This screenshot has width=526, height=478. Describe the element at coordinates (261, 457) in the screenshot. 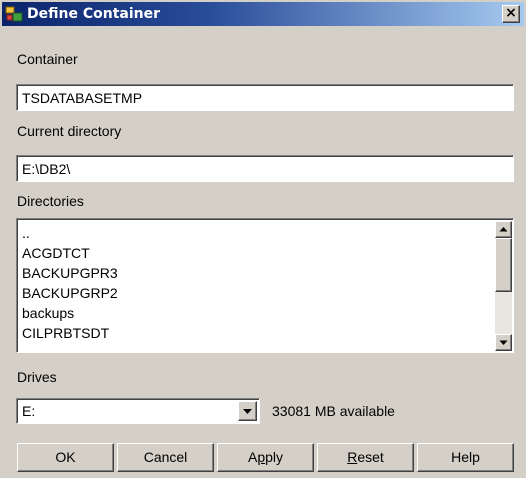

I see `apply-mnemonic: p` at that location.